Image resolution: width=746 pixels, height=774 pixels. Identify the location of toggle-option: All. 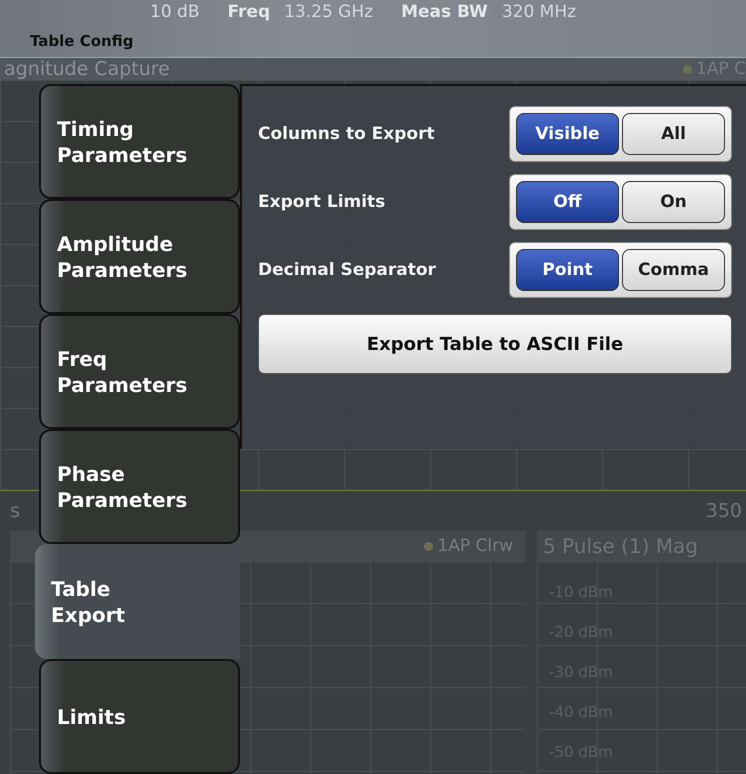
(673, 134).